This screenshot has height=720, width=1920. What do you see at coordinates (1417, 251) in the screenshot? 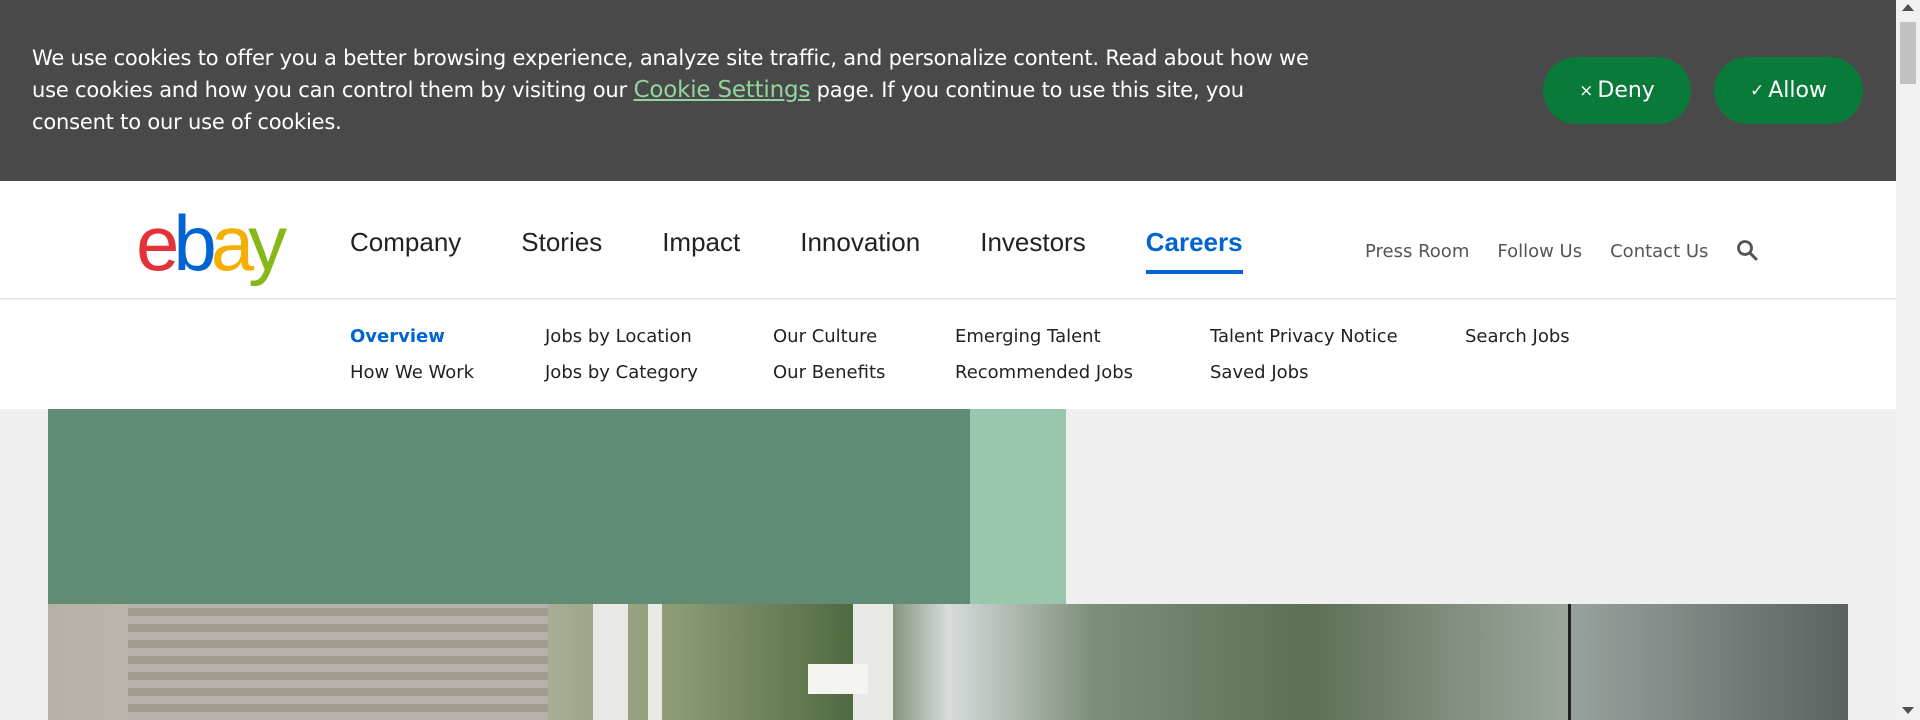
I see `press-room-link: Press Room` at bounding box center [1417, 251].